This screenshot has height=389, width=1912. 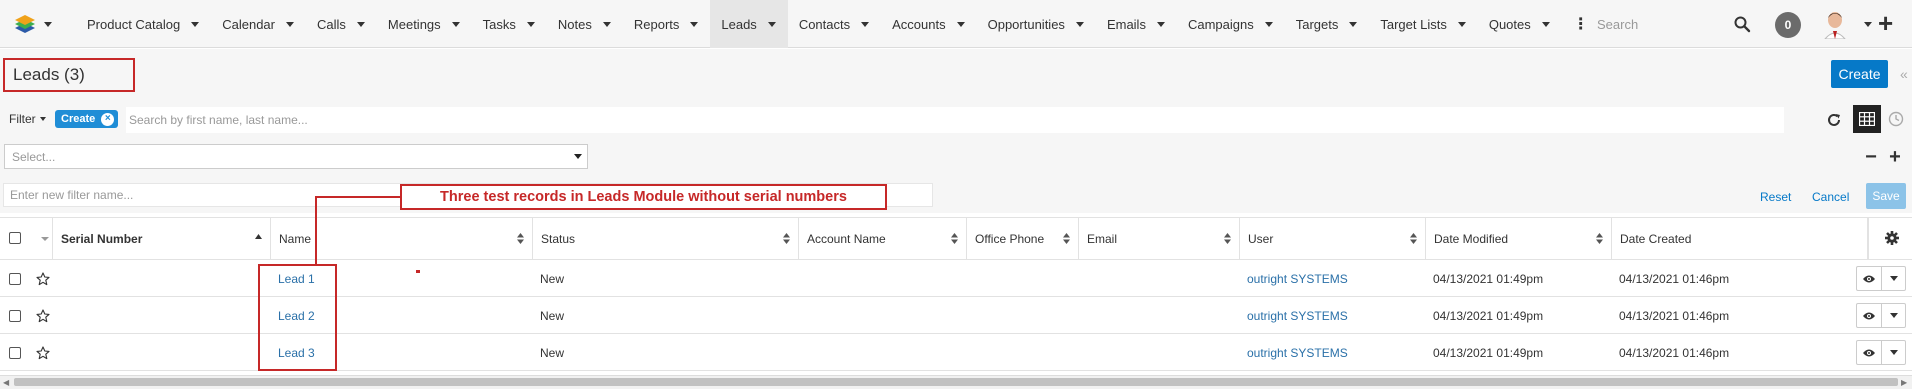 I want to click on sort-ascending-icon, so click(x=258, y=238).